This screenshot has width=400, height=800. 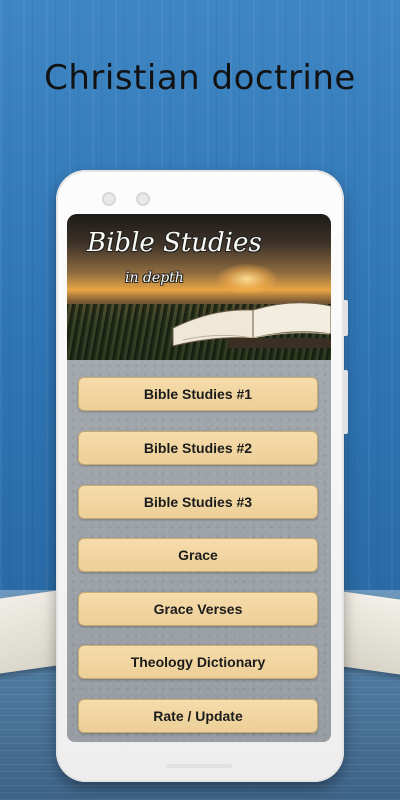 What do you see at coordinates (198, 394) in the screenshot?
I see `bible-studies-1-button: Bible Studies #1` at bounding box center [198, 394].